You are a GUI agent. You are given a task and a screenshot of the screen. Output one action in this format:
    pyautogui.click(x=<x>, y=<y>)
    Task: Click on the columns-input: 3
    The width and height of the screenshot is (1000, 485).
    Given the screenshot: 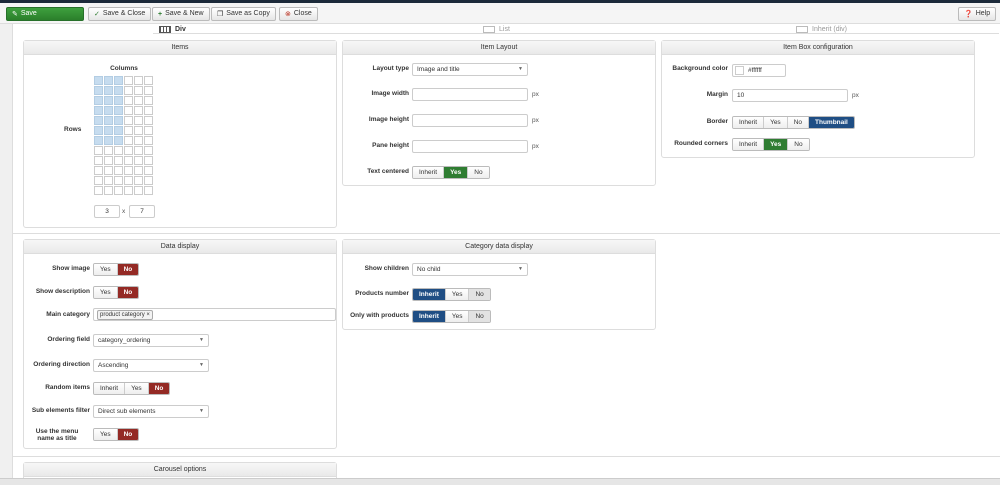 What is the action you would take?
    pyautogui.click(x=107, y=211)
    